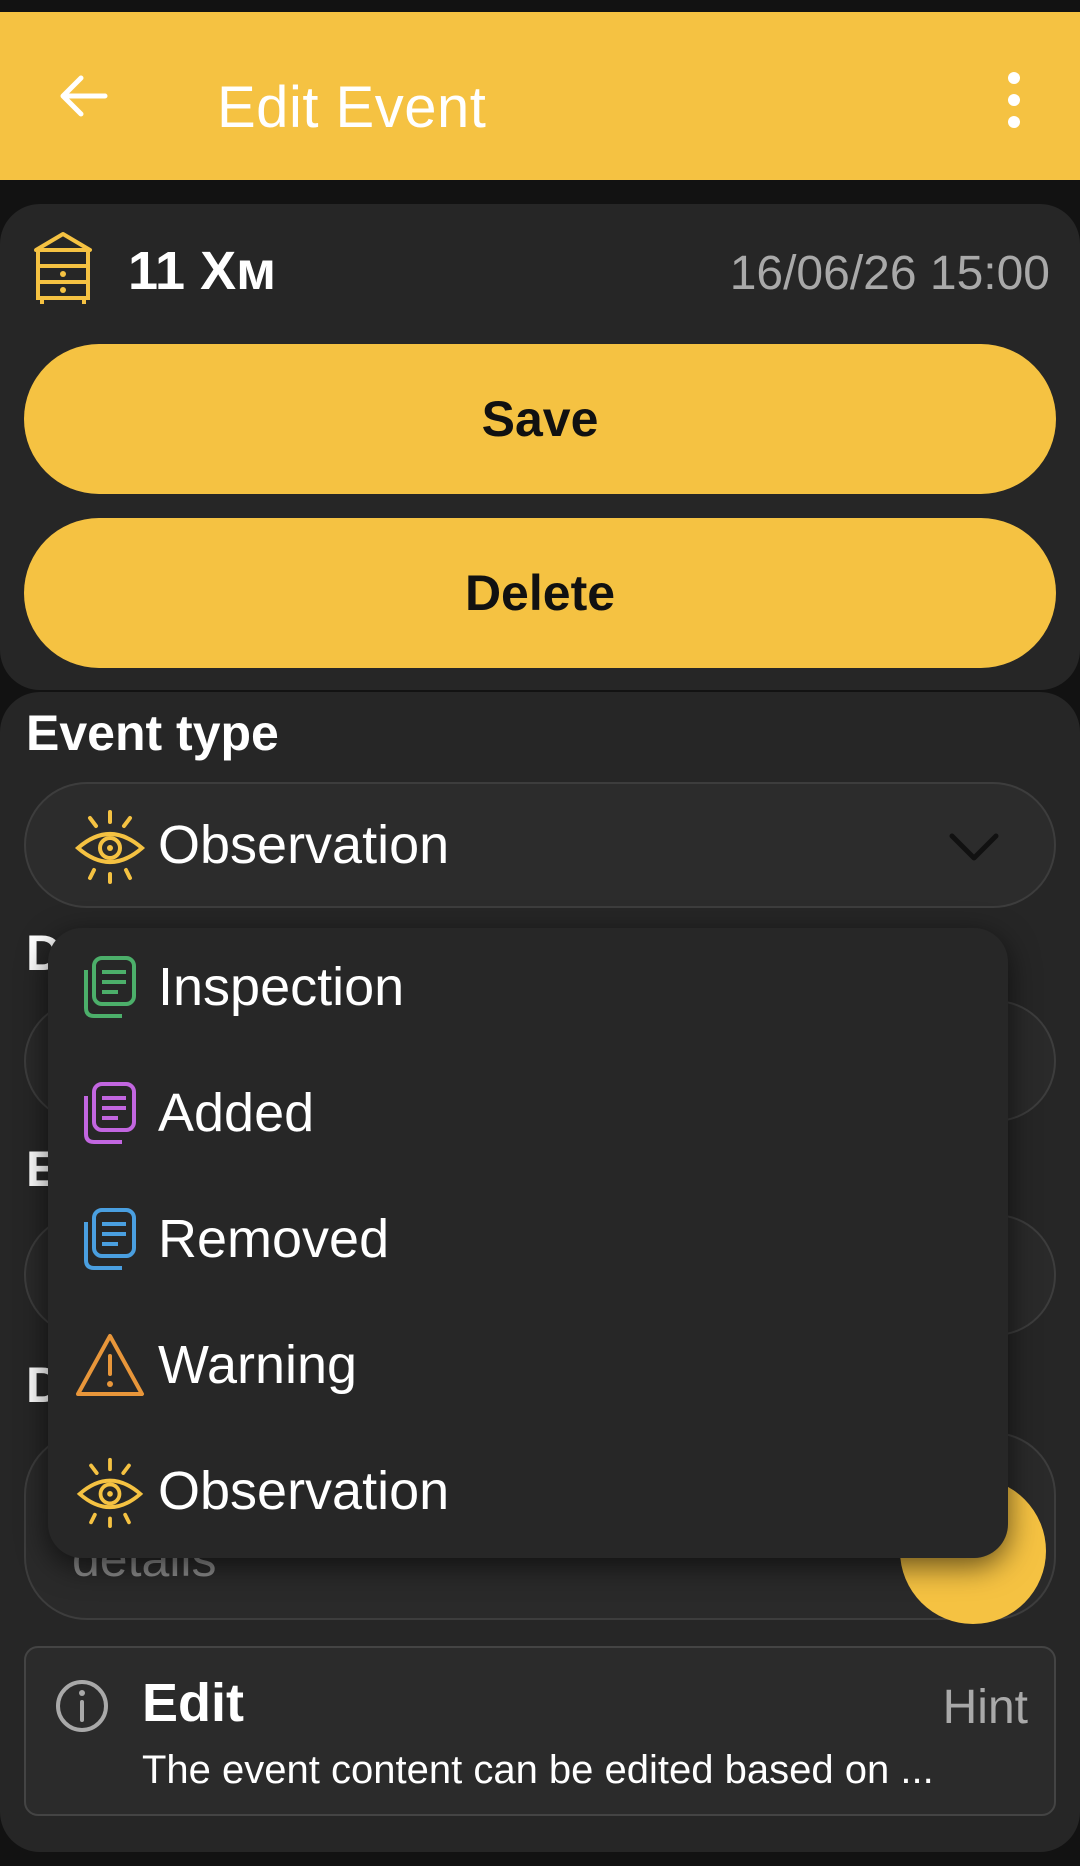  Describe the element at coordinates (202, 271) in the screenshot. I see `hive-name: 11 Хм` at that location.